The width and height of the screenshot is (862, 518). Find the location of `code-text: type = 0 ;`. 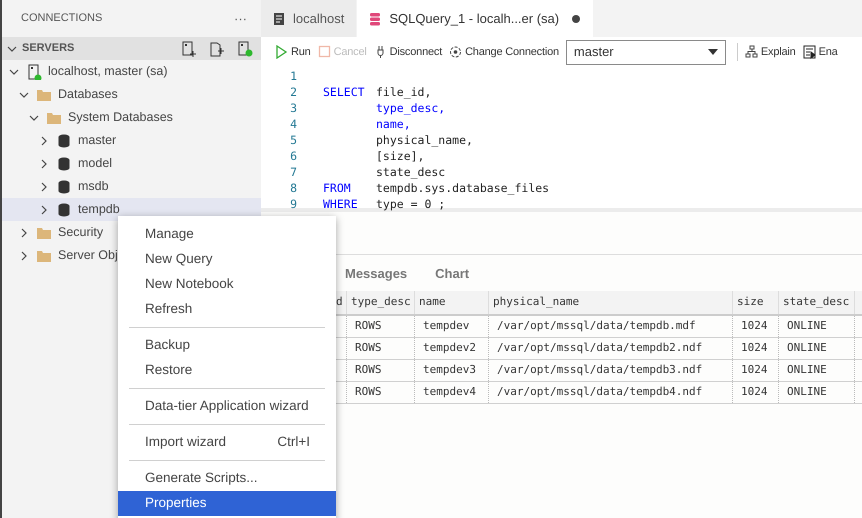

code-text: type = 0 ; is located at coordinates (411, 204).